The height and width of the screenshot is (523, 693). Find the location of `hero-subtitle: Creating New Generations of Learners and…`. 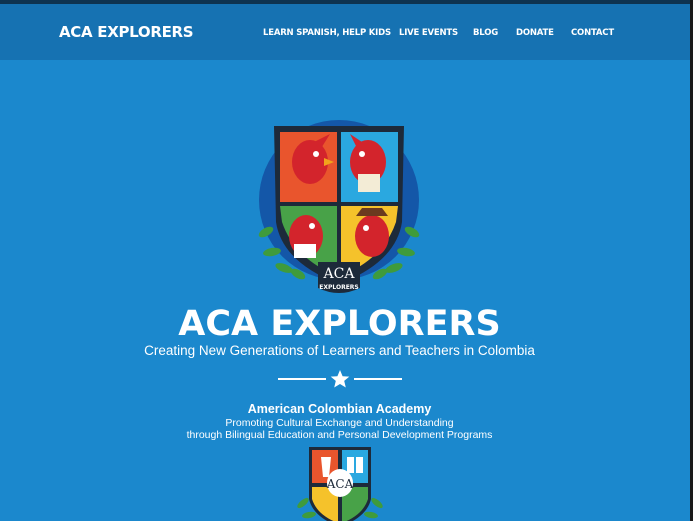

hero-subtitle: Creating New Generations of Learners and… is located at coordinates (339, 350).